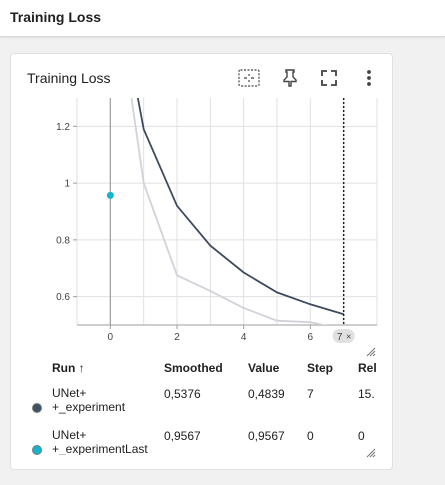  Describe the element at coordinates (266, 394) in the screenshot. I see `raw-value: 0,4839` at that location.